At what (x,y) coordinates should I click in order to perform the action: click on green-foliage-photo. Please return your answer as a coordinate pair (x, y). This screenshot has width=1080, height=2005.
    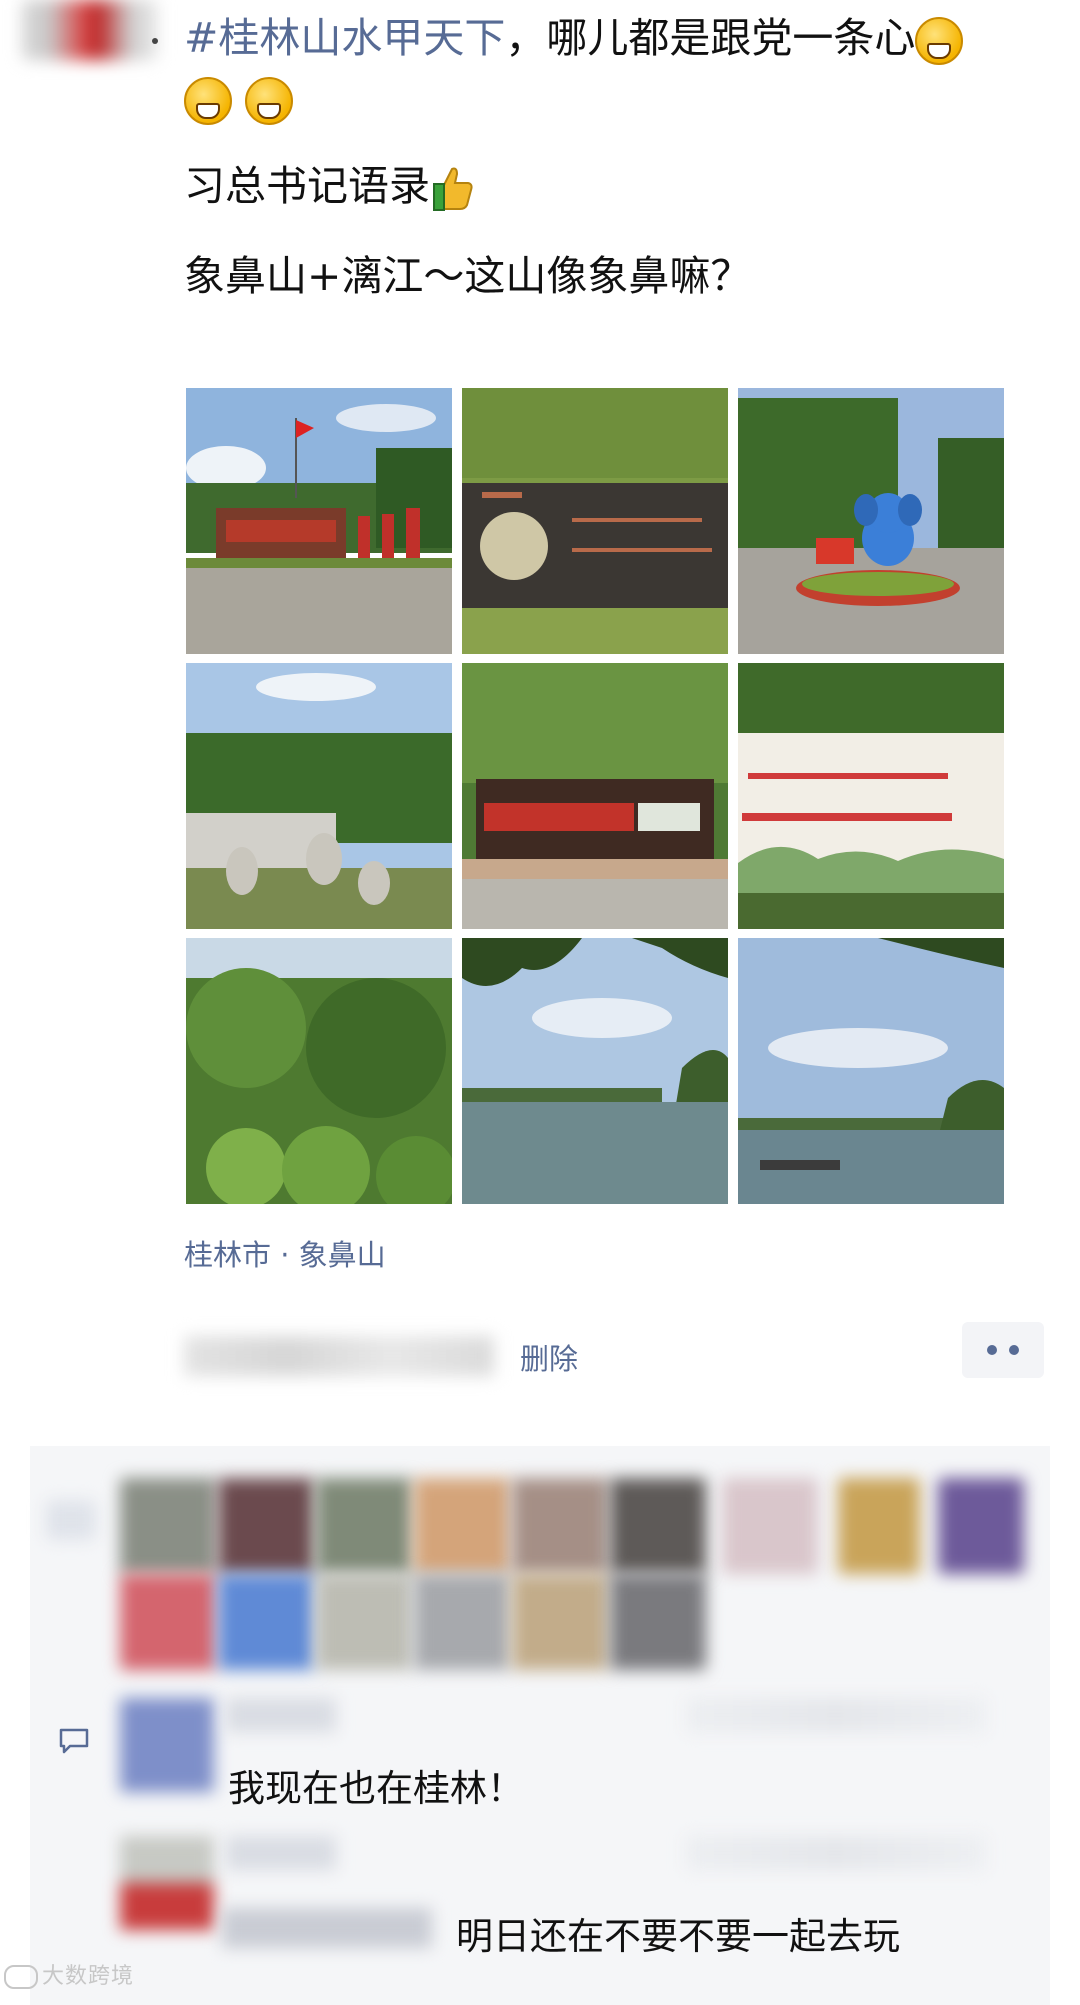
    Looking at the image, I should click on (319, 1071).